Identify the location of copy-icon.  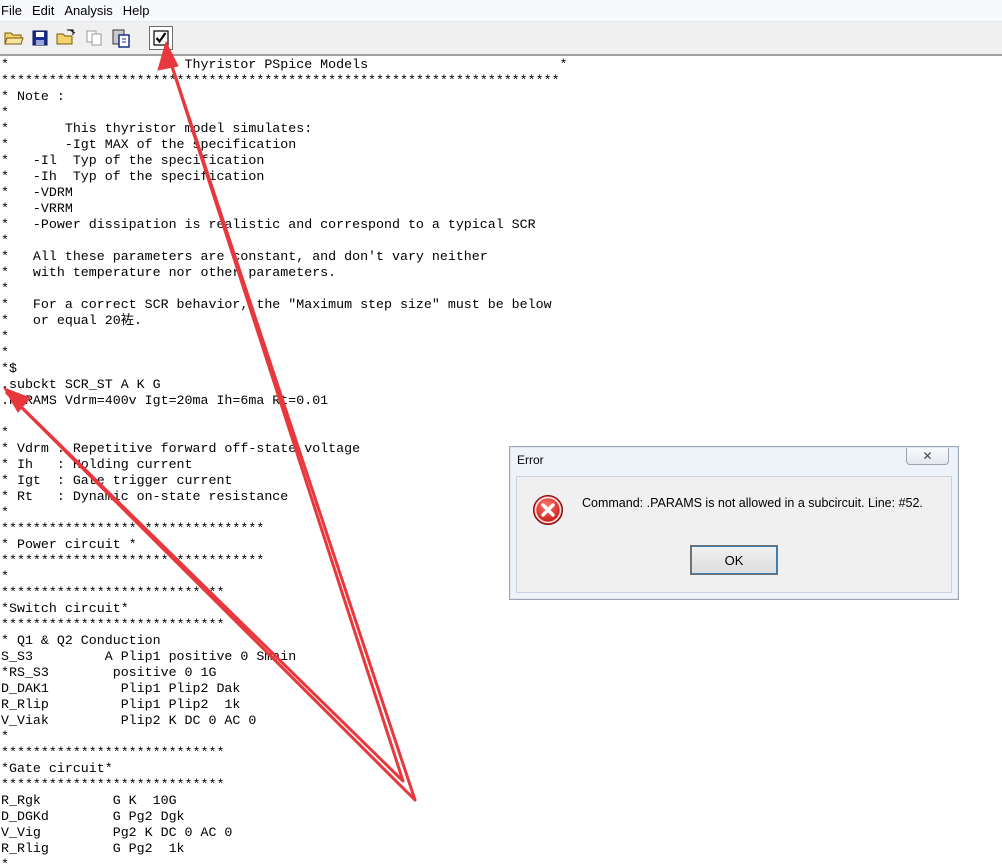
(94, 38).